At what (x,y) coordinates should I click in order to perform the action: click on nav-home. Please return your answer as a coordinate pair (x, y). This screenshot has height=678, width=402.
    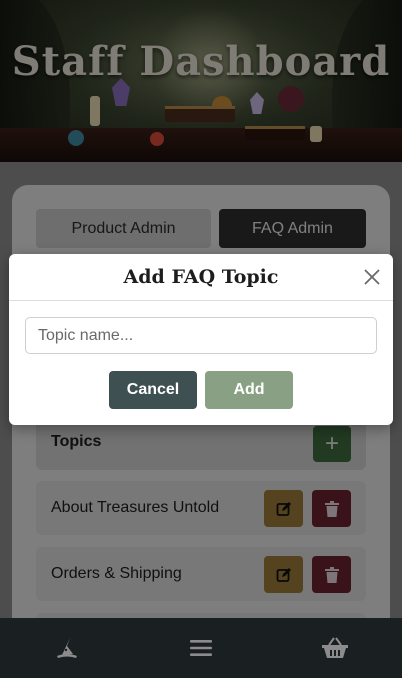
    Looking at the image, I should click on (67, 648).